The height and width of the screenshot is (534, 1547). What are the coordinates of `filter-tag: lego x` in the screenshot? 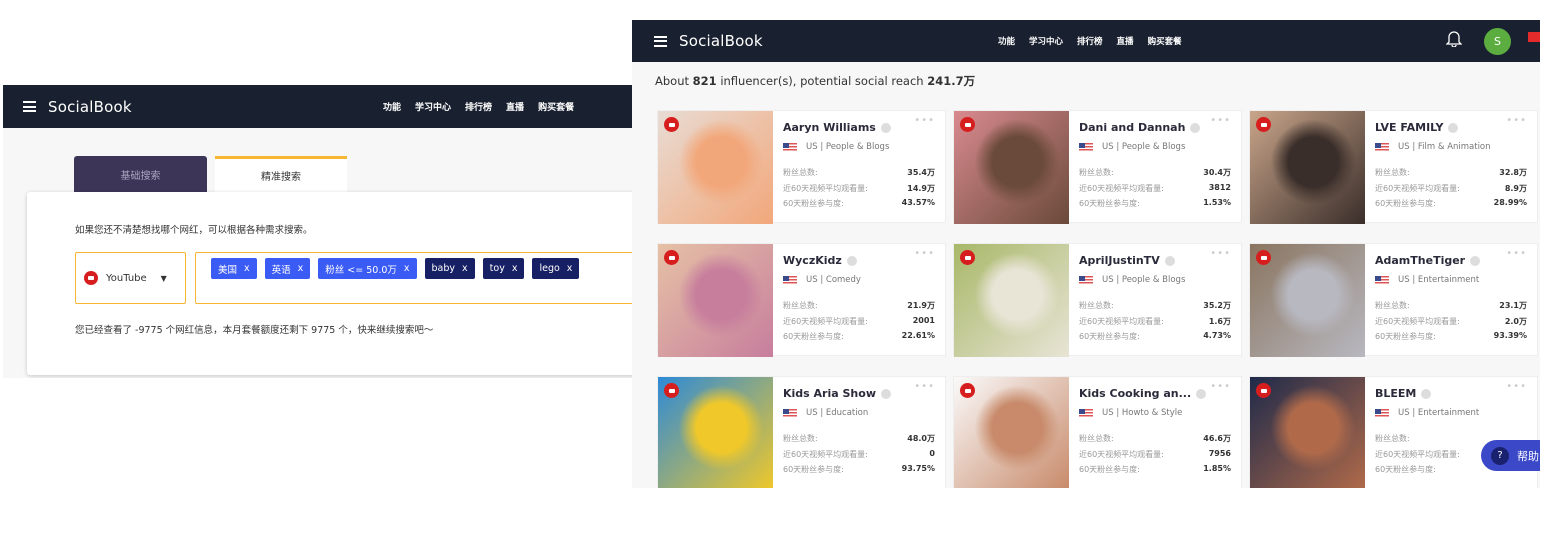 It's located at (556, 268).